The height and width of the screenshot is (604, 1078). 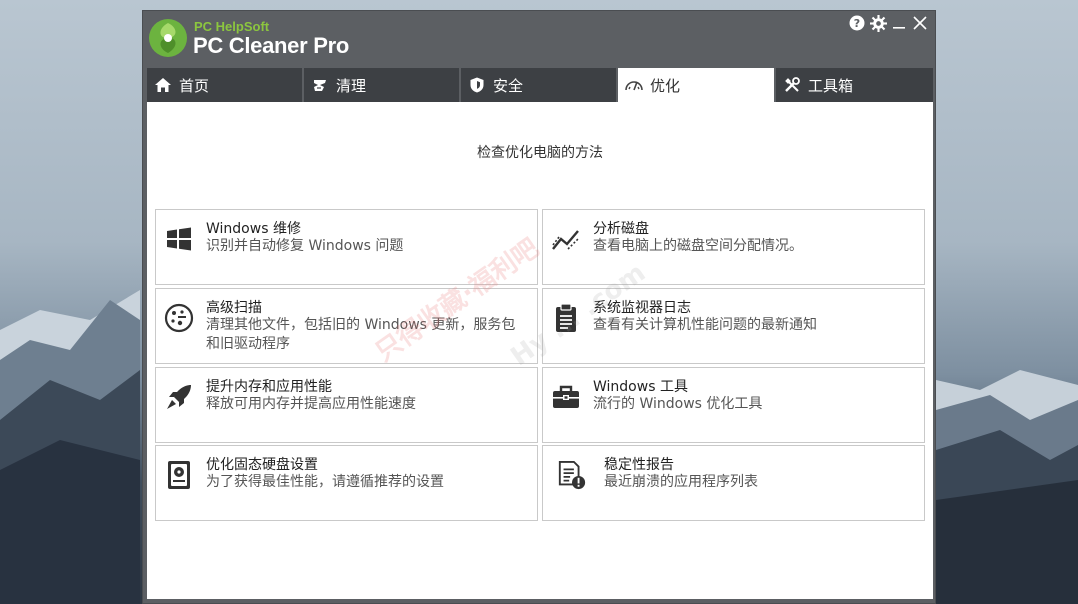 What do you see at coordinates (320, 85) in the screenshot?
I see `broom-icon` at bounding box center [320, 85].